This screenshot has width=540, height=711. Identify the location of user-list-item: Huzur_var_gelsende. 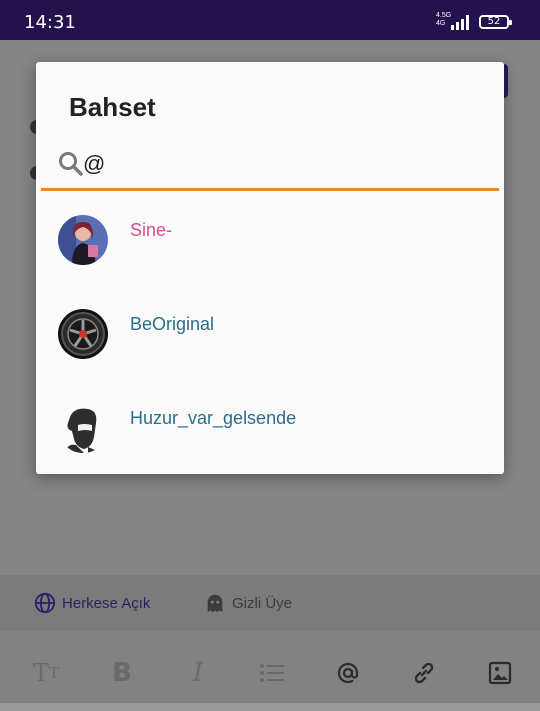
(270, 427).